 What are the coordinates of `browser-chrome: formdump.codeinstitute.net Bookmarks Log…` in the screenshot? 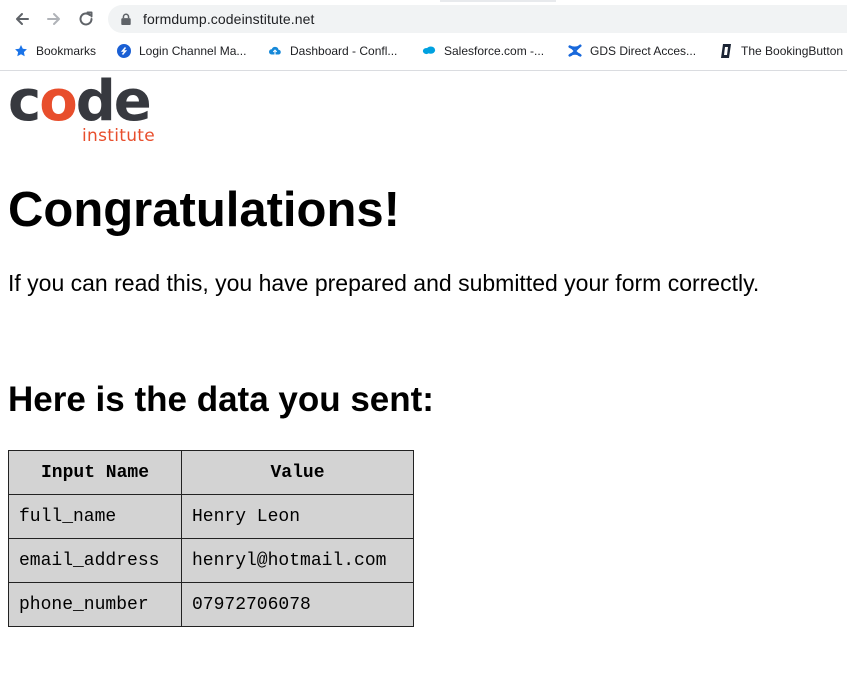 It's located at (423, 35).